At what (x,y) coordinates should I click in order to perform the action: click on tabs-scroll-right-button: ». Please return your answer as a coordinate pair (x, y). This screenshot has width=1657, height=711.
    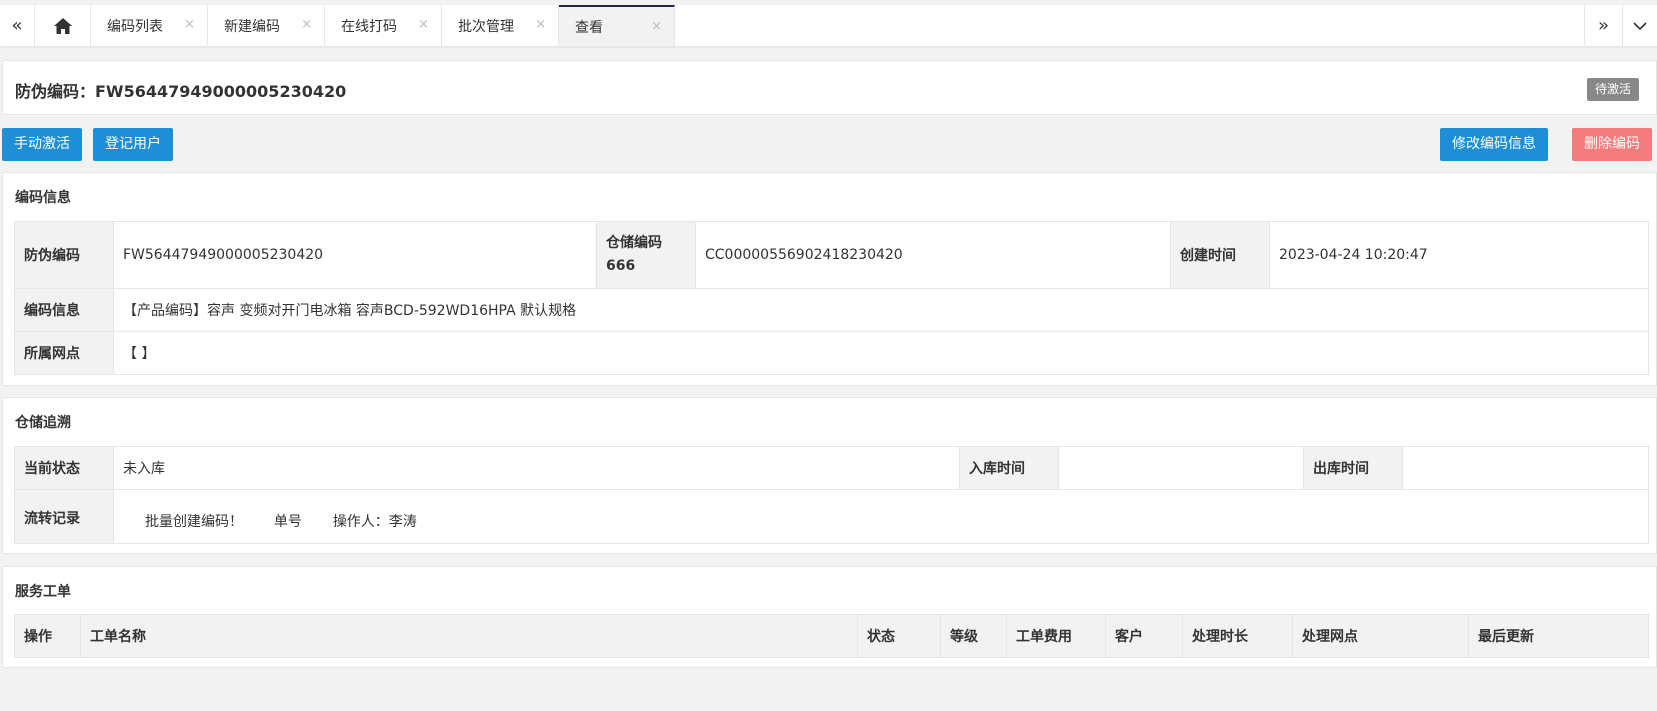
    Looking at the image, I should click on (1603, 25).